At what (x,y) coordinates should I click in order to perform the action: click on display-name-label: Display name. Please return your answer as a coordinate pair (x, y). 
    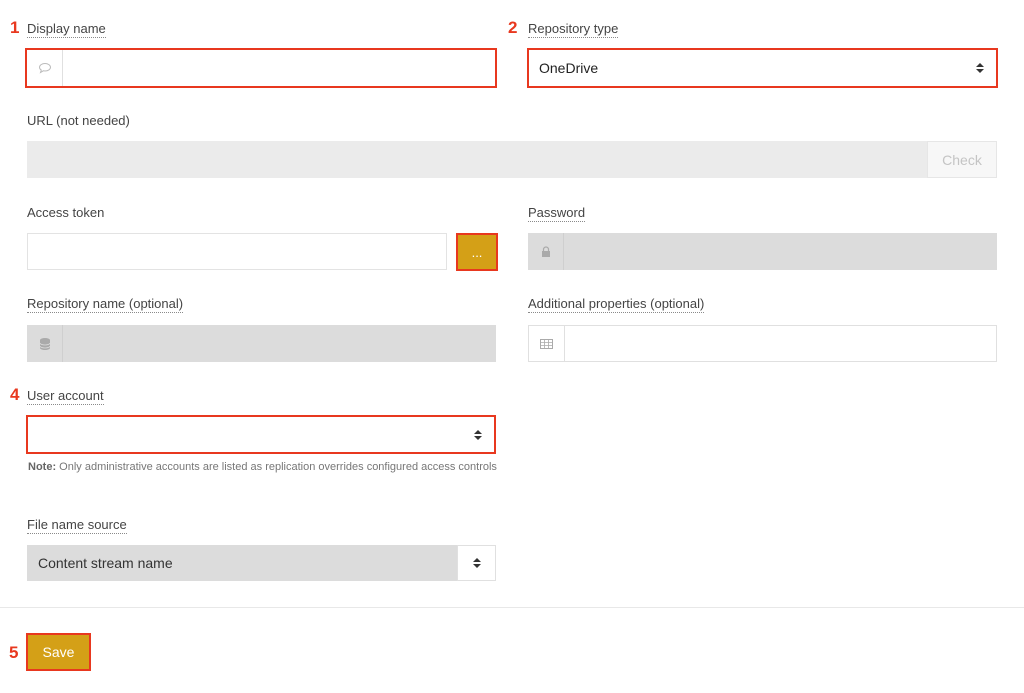
    Looking at the image, I should click on (66, 29).